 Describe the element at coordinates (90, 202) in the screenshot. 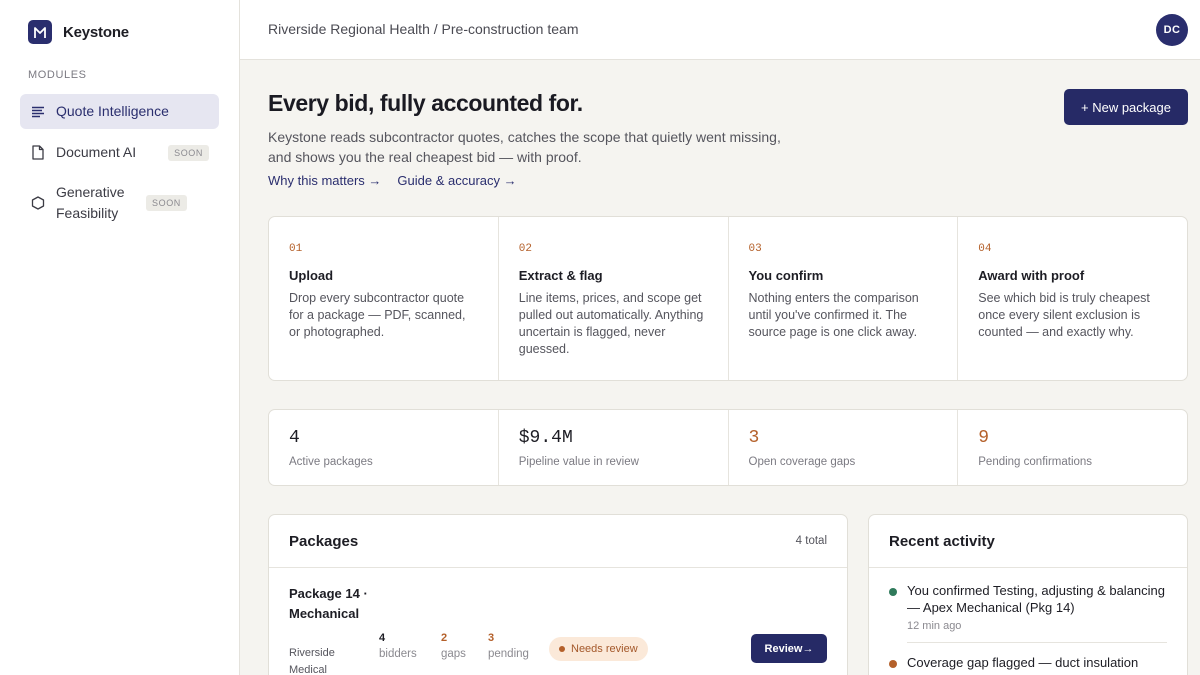

I see `sidebar-item-label: Generative Feasibility` at that location.